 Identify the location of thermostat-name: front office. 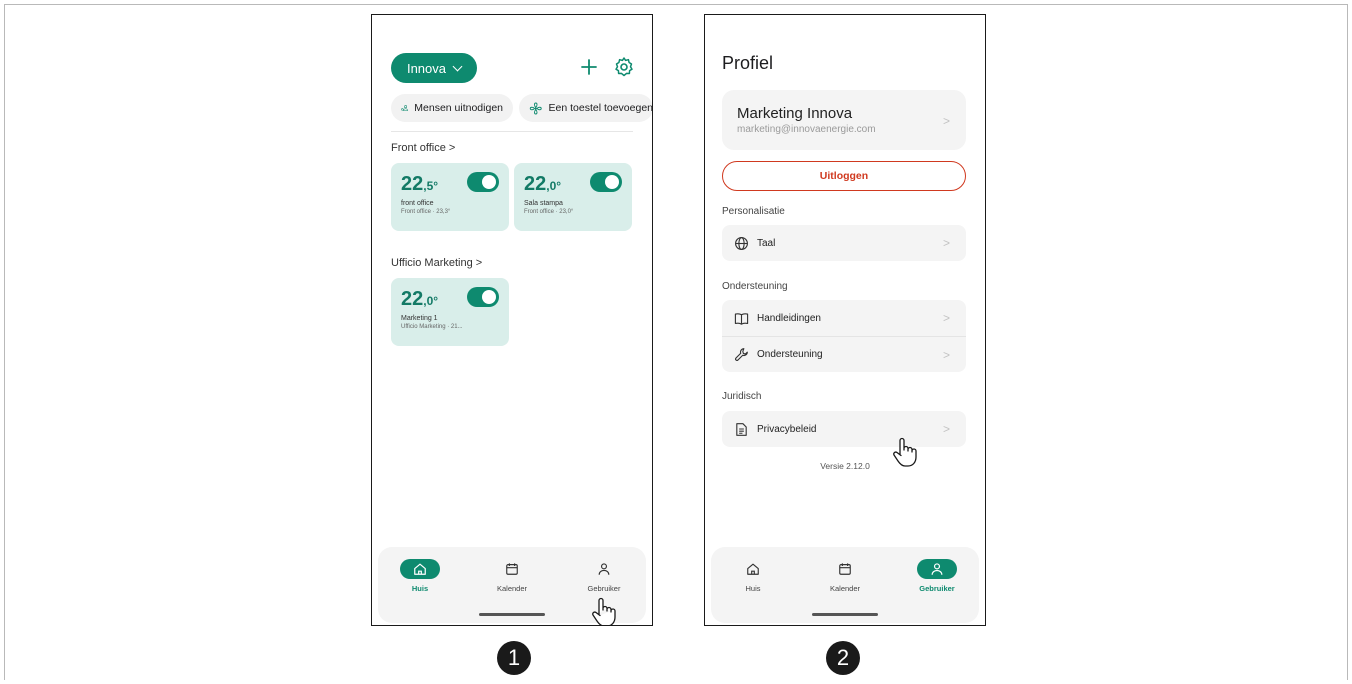
(417, 203).